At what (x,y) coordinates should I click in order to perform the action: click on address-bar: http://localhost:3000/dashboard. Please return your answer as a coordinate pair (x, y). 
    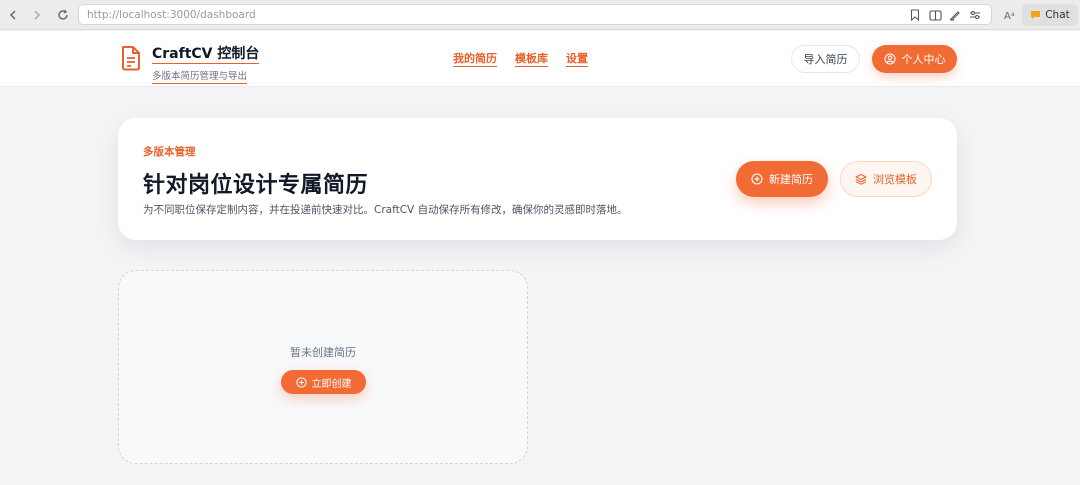
    Looking at the image, I should click on (535, 14).